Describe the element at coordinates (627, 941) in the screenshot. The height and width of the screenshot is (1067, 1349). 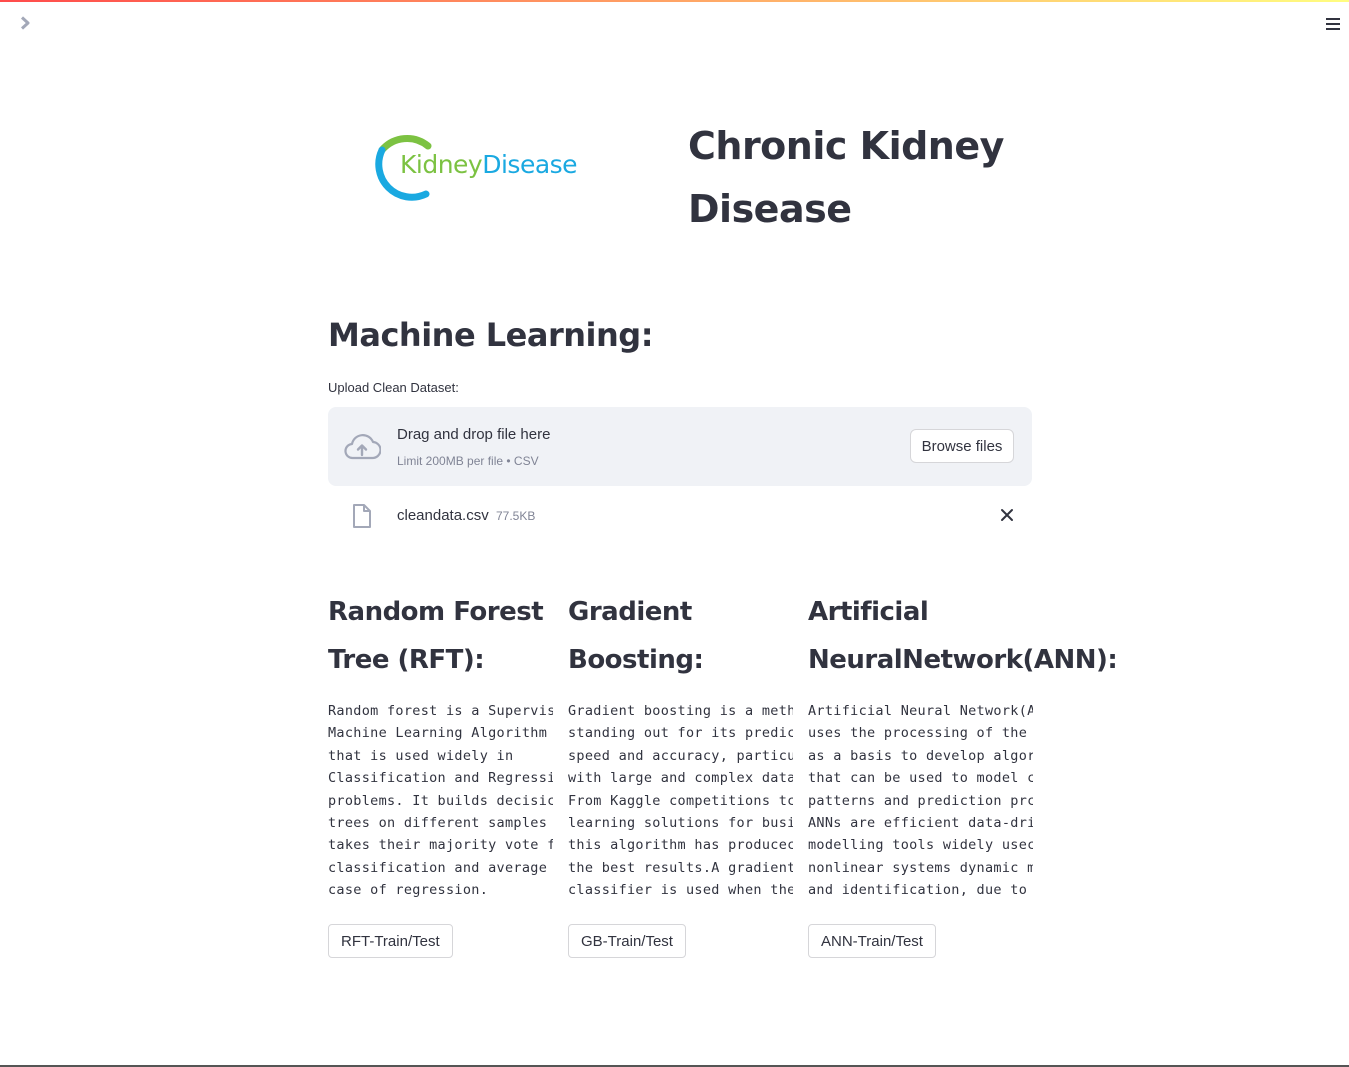
I see `gb-train-test-button: GB-Train/Test` at that location.